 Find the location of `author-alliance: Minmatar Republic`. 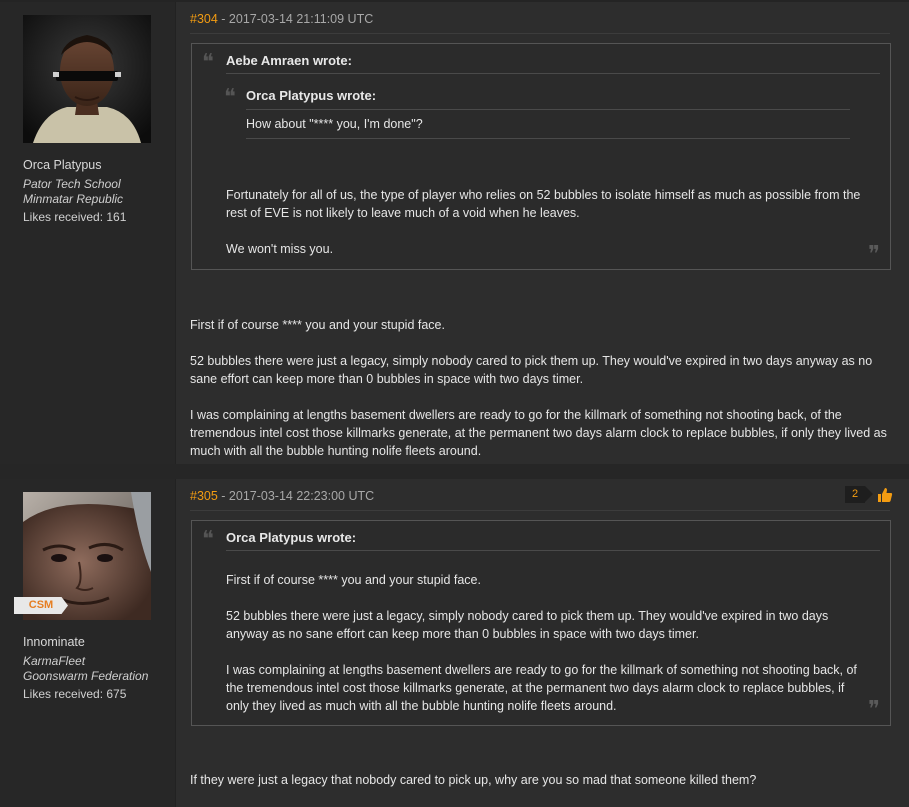

author-alliance: Minmatar Republic is located at coordinates (73, 199).